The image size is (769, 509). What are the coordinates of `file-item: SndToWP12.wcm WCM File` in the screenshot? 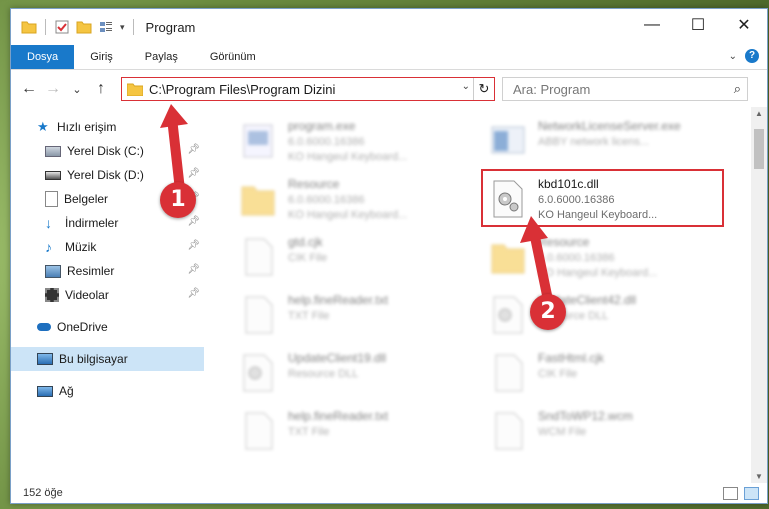 It's located at (581, 430).